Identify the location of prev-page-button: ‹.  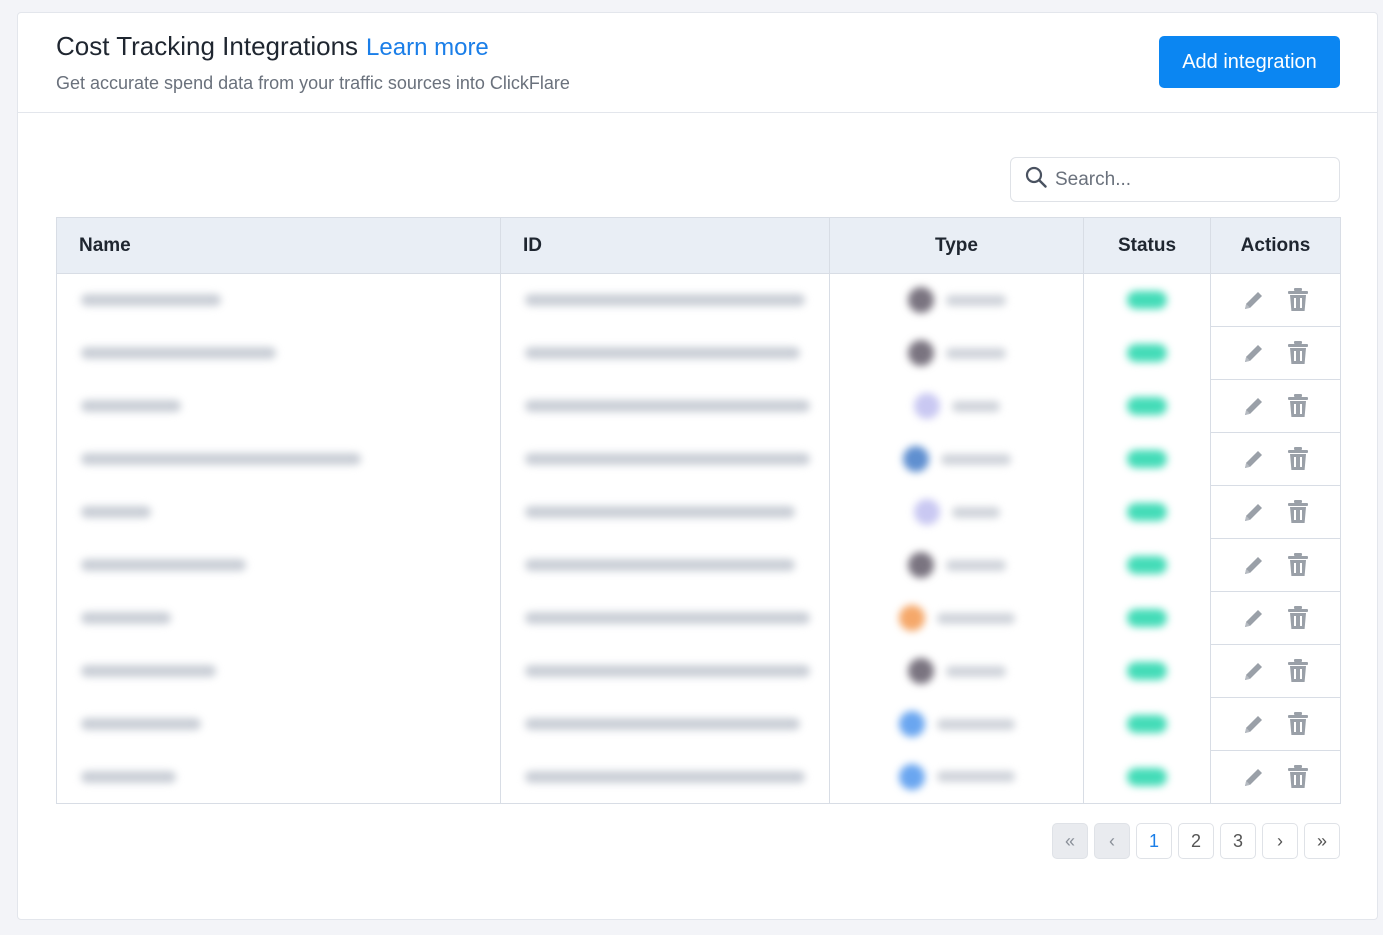
(1112, 841).